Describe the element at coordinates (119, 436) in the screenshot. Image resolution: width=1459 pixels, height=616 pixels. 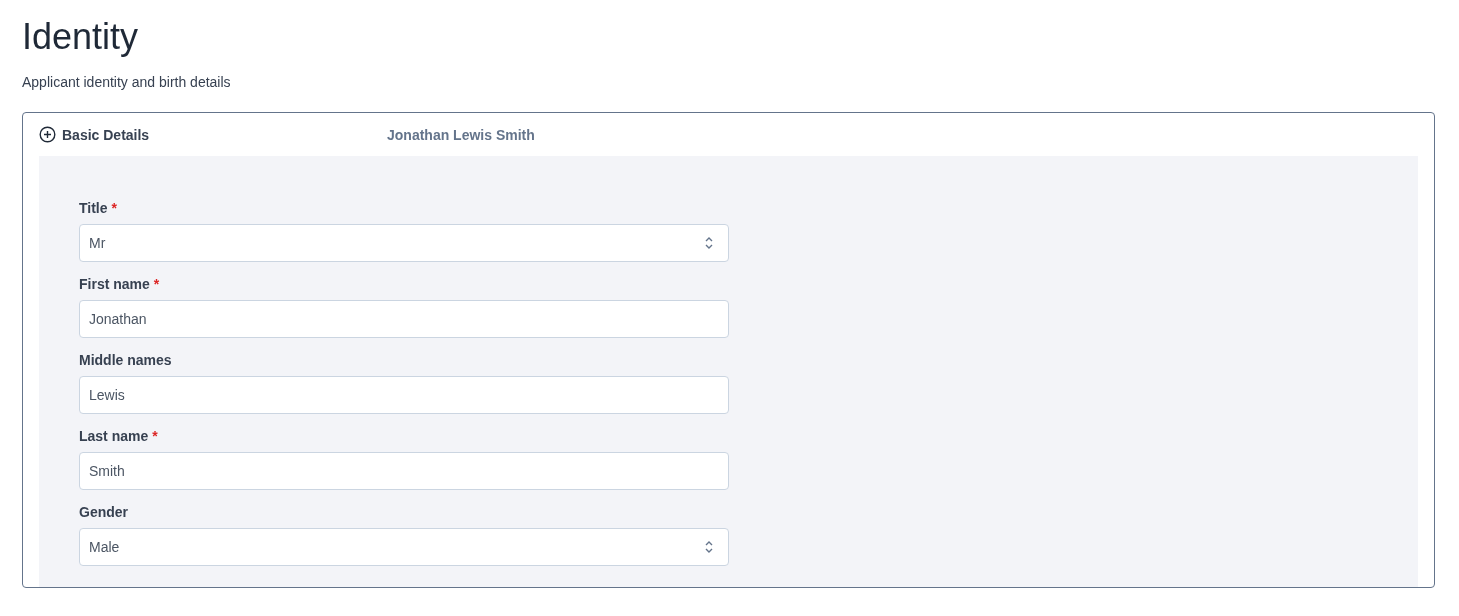
I see `field-label: Last name *` at that location.